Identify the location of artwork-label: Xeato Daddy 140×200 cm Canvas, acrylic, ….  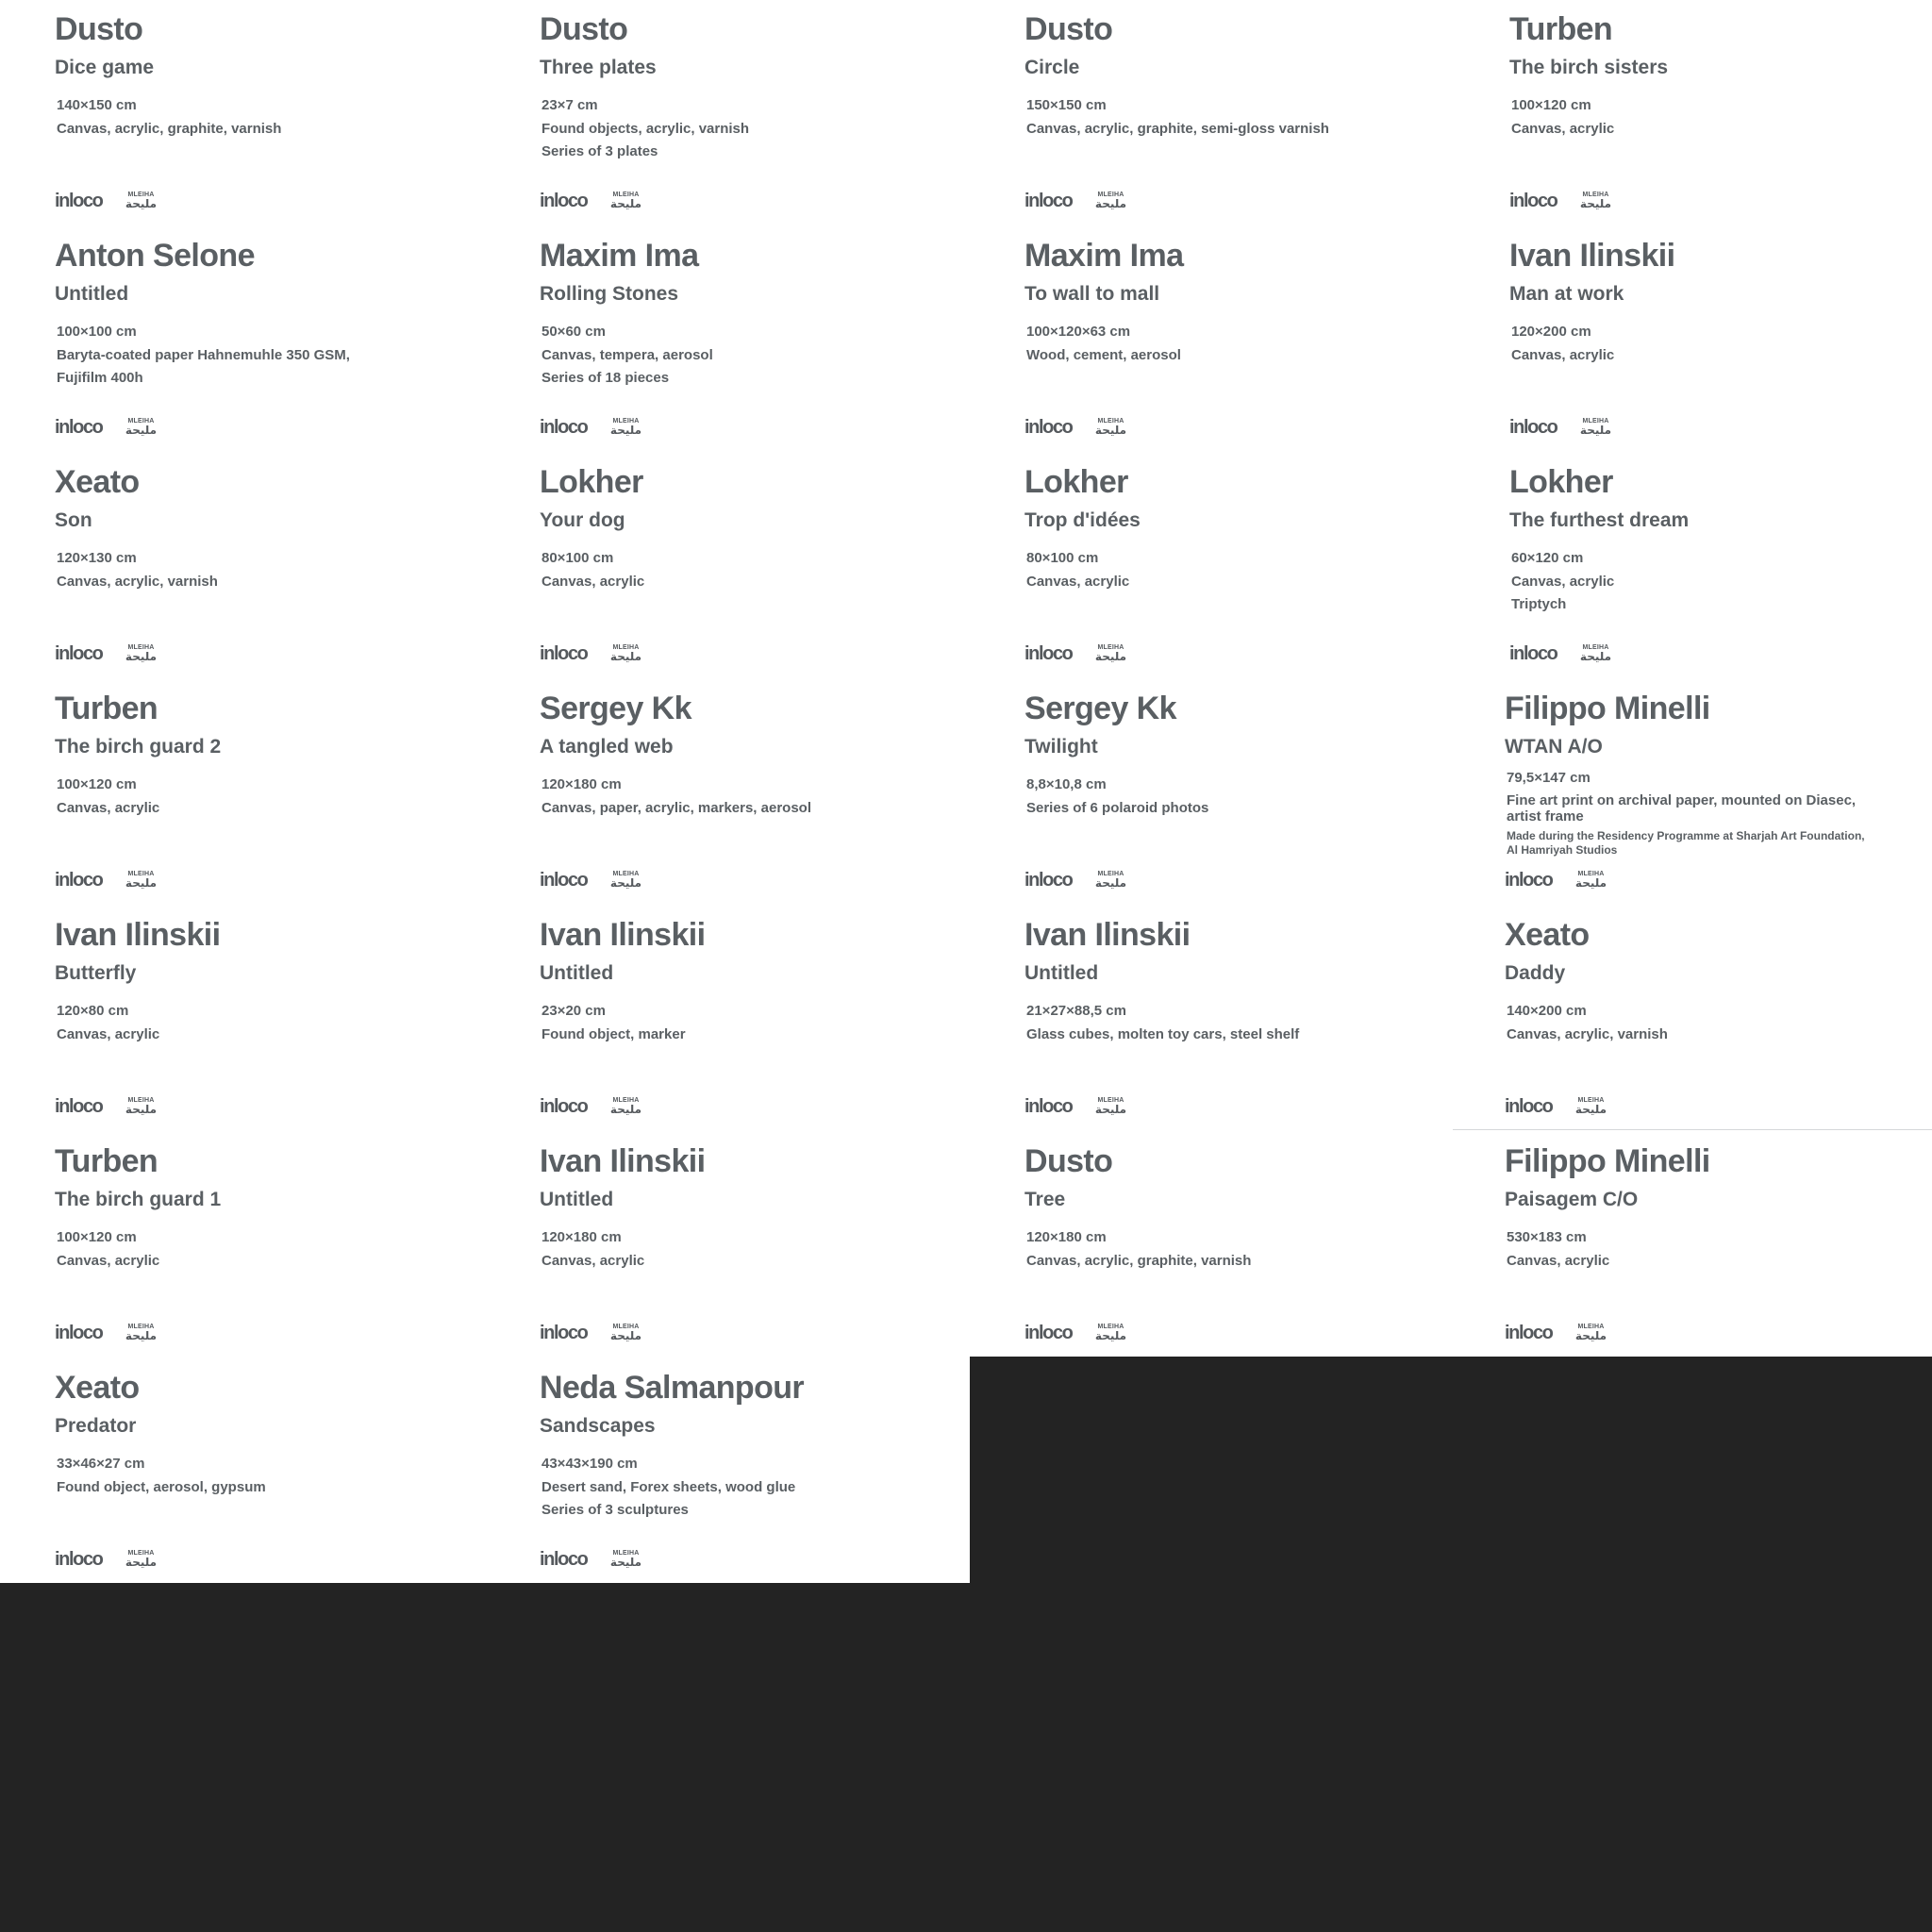
(1692, 1019).